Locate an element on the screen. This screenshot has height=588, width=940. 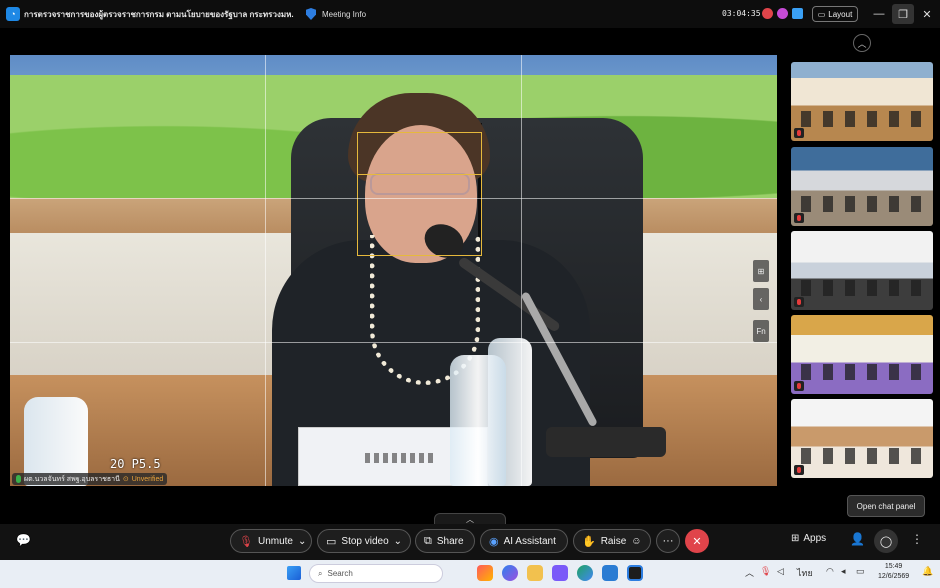
scroll-up-icon: ︿ is located at coordinates (862, 43).